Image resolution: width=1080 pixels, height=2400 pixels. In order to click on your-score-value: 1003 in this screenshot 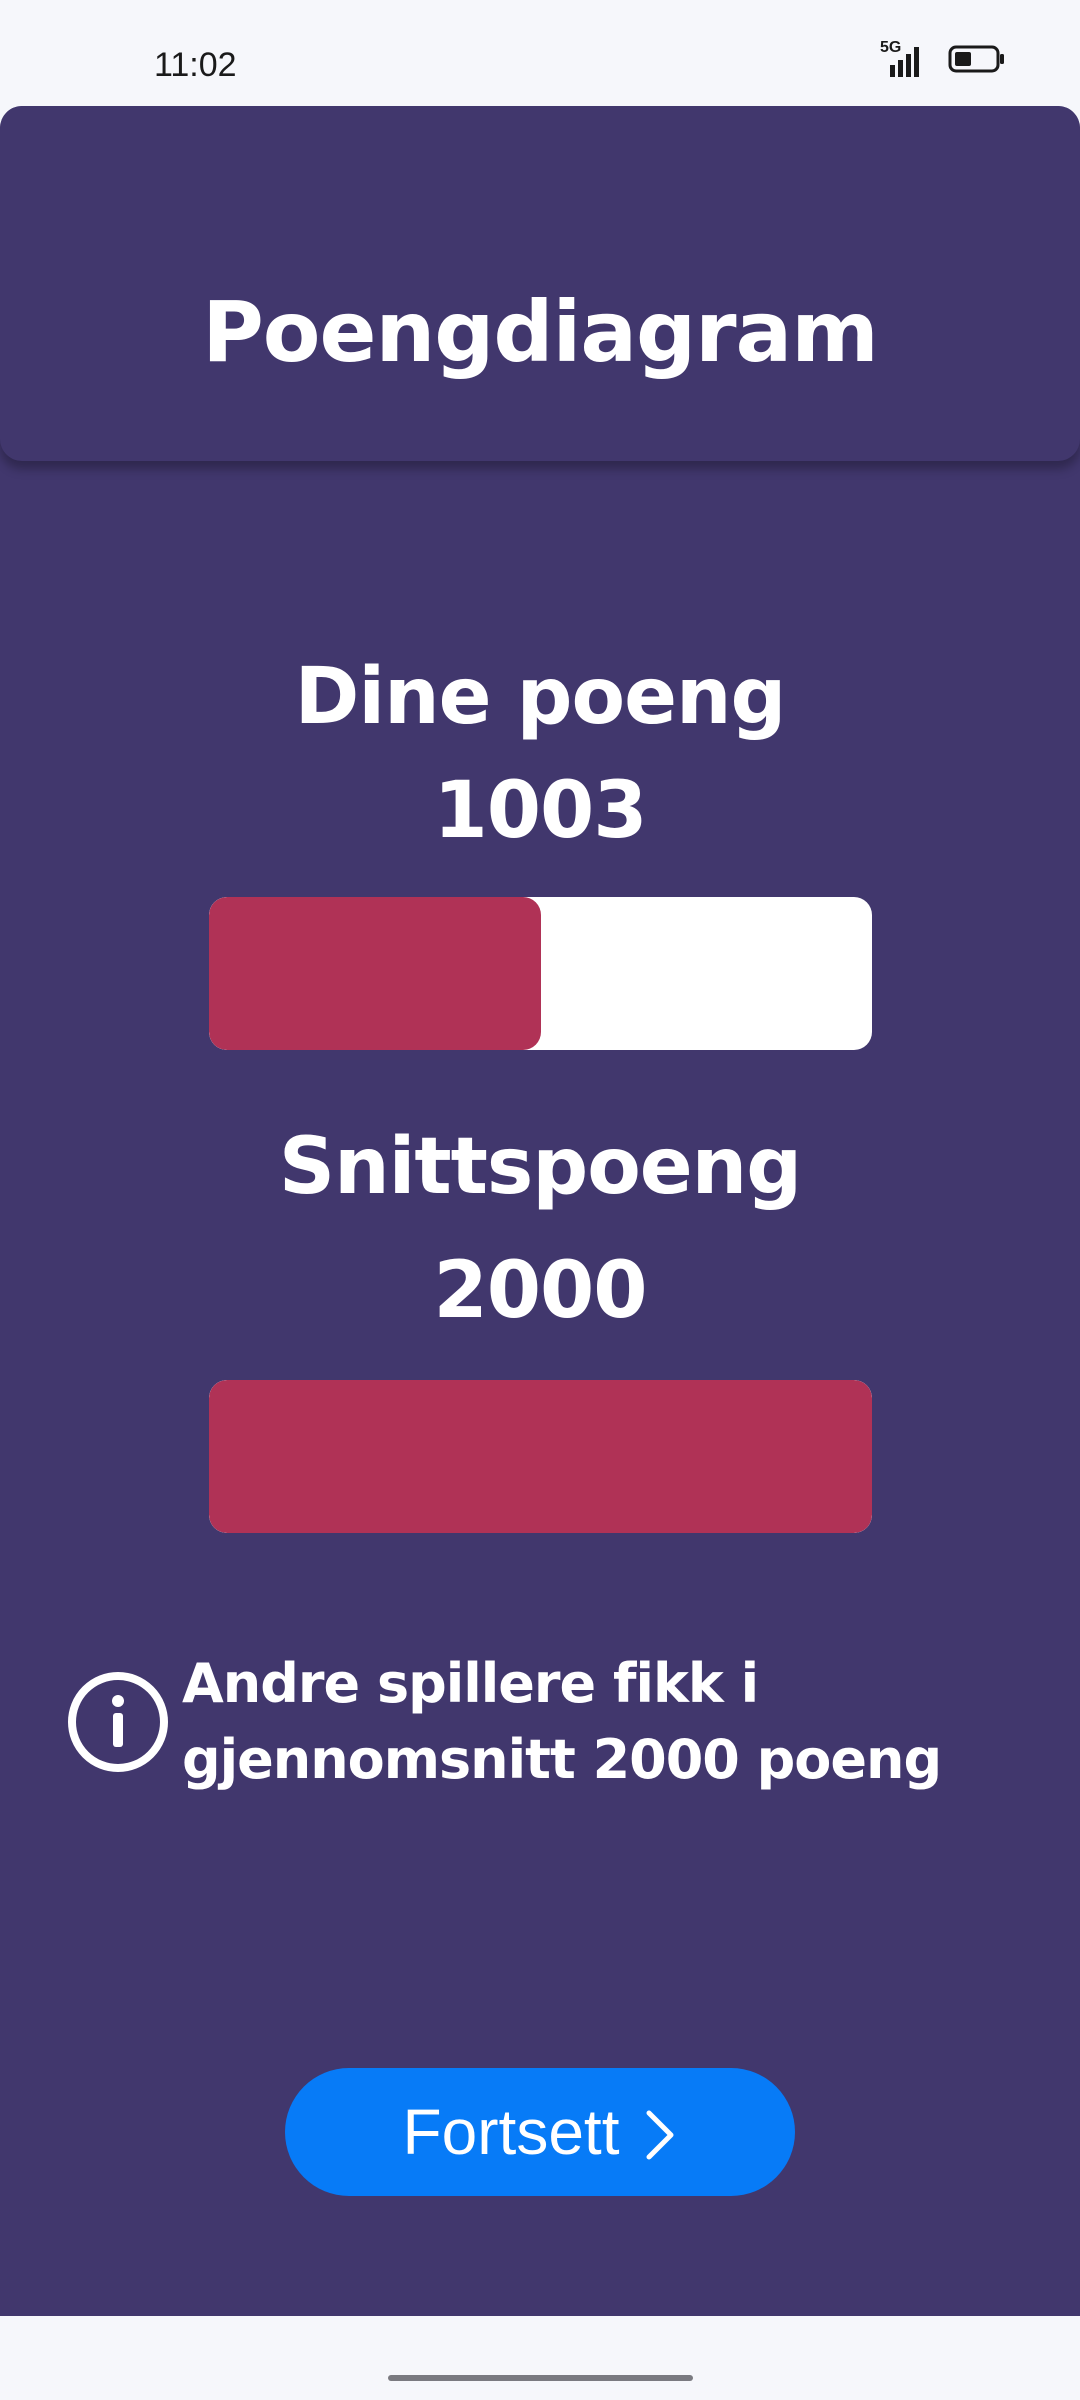, I will do `click(540, 811)`.